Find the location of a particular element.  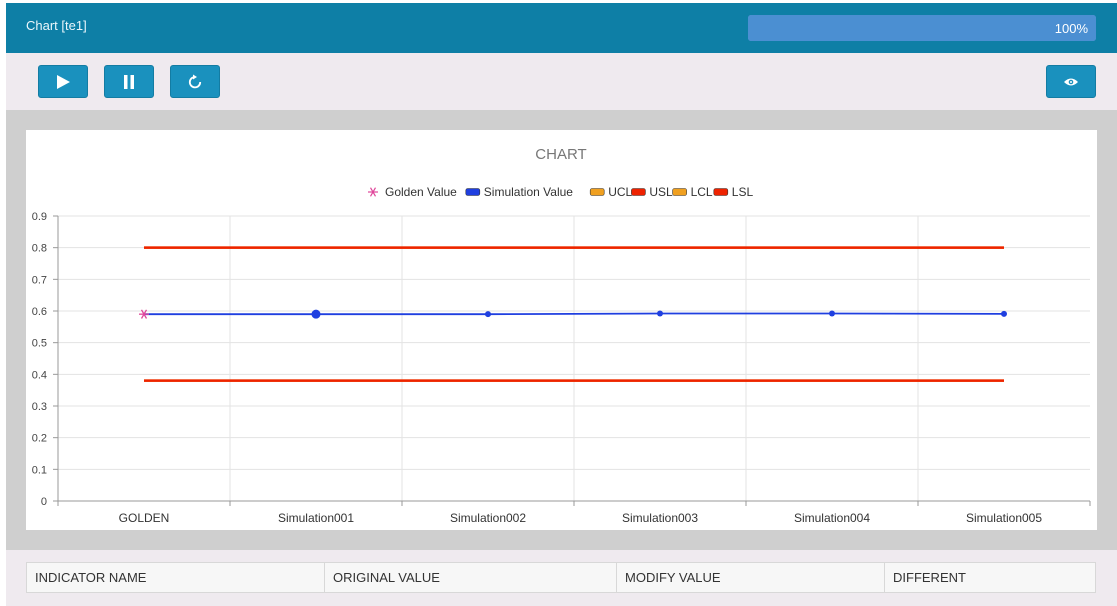

y-tick-label: 0.2 is located at coordinates (39, 439).